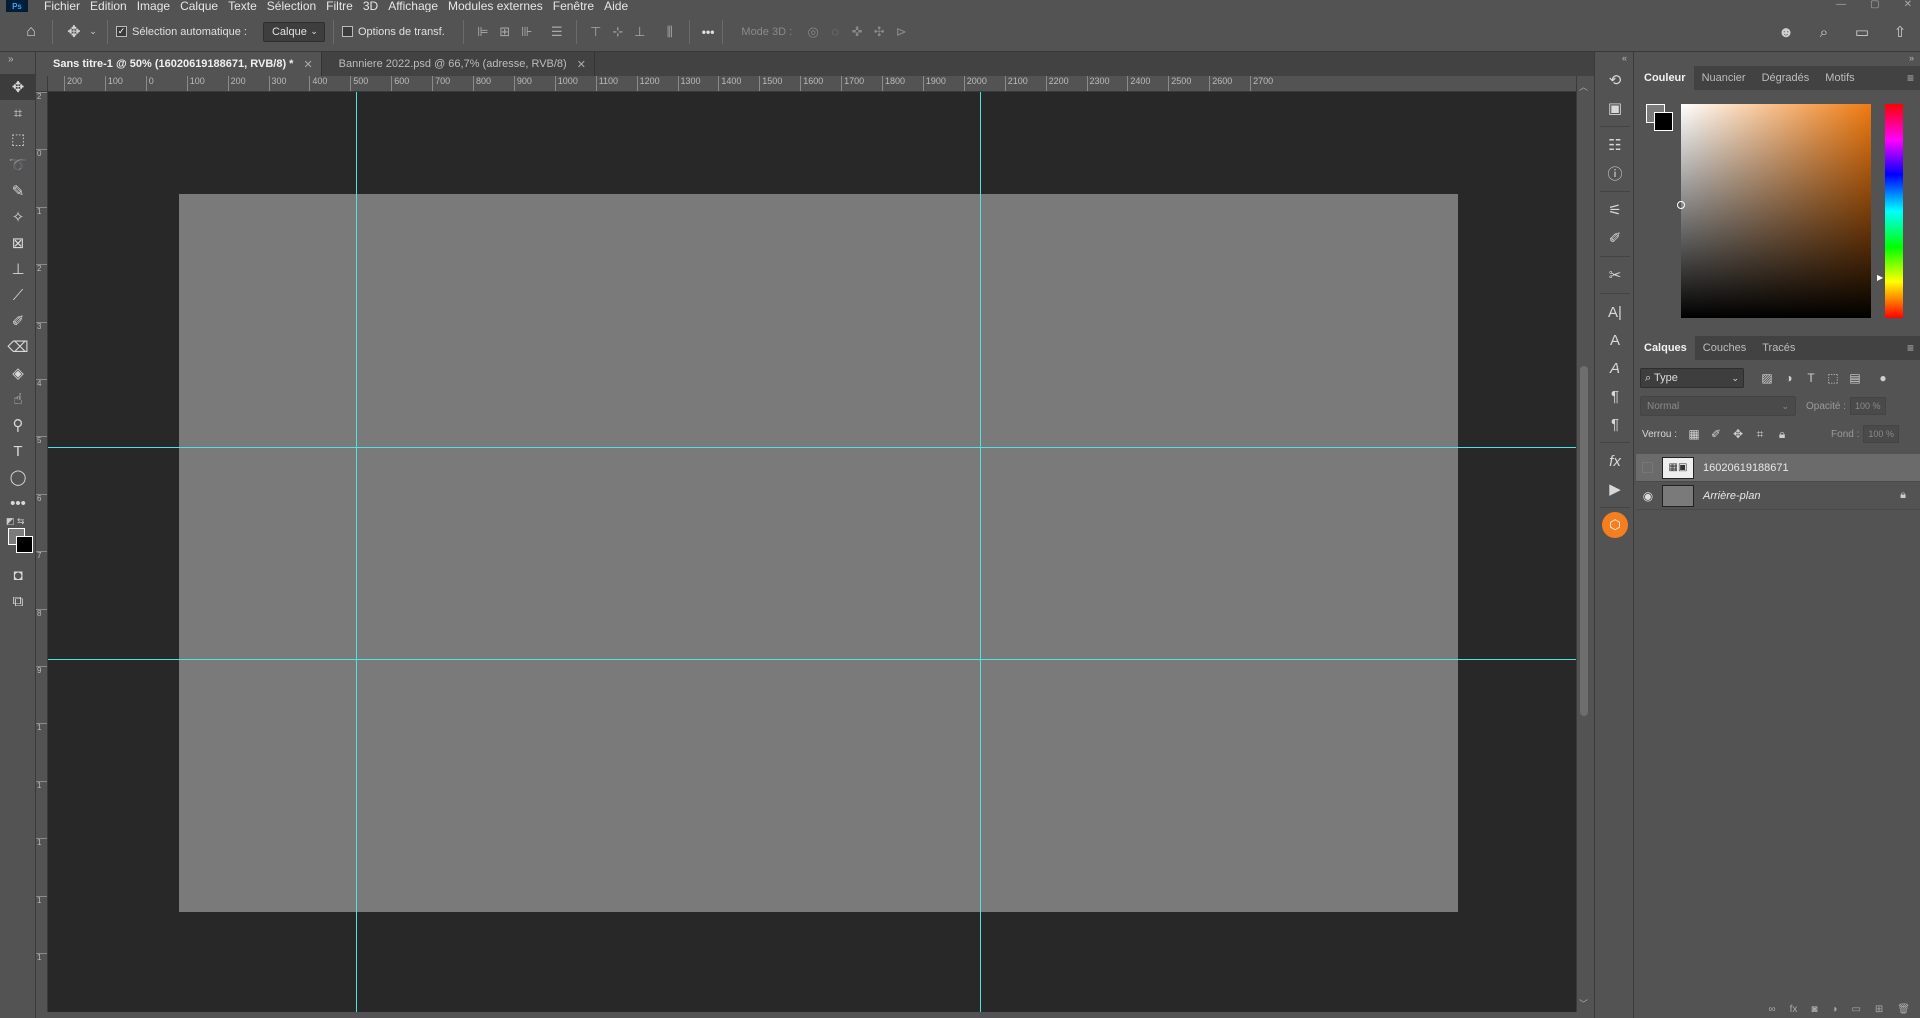 This screenshot has height=1018, width=1920. I want to click on maximize-icon: ▢, so click(1874, 5).